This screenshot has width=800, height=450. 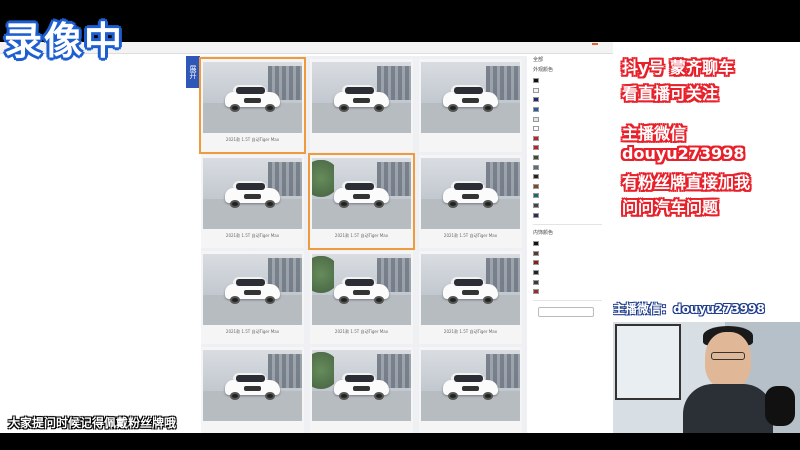 What do you see at coordinates (543, 232) in the screenshot?
I see `interior-color-heading: 内饰颜色` at bounding box center [543, 232].